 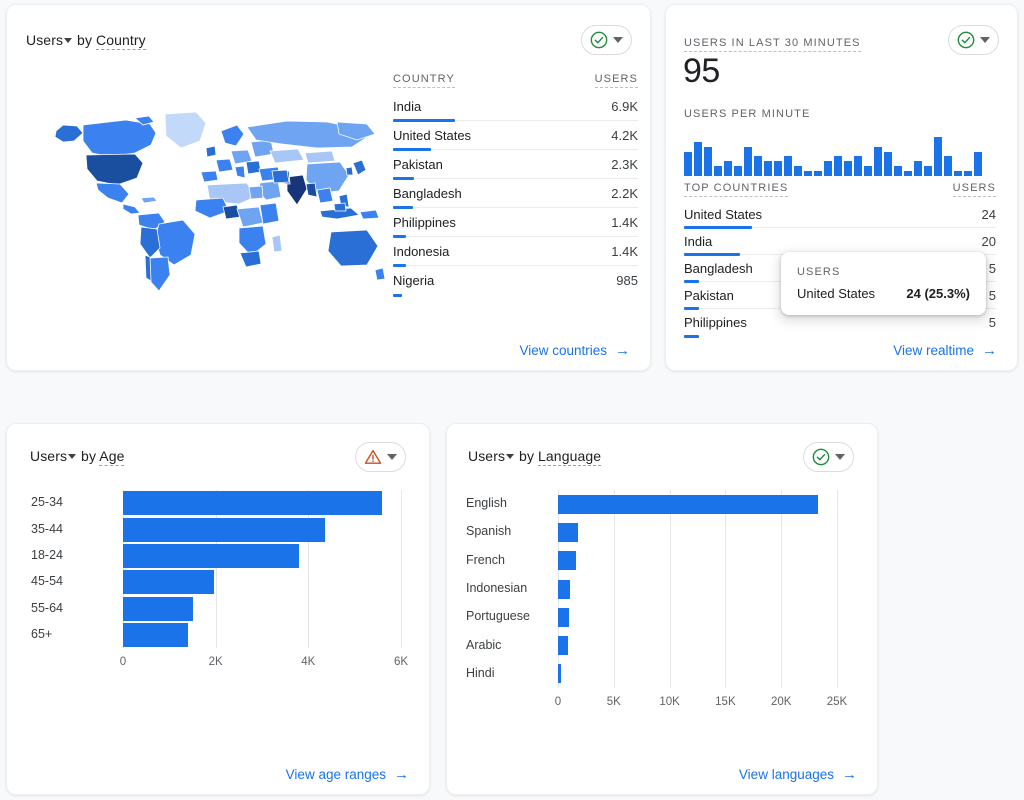 What do you see at coordinates (347, 774) in the screenshot?
I see `view-age-ranges-link: View age ranges →` at bounding box center [347, 774].